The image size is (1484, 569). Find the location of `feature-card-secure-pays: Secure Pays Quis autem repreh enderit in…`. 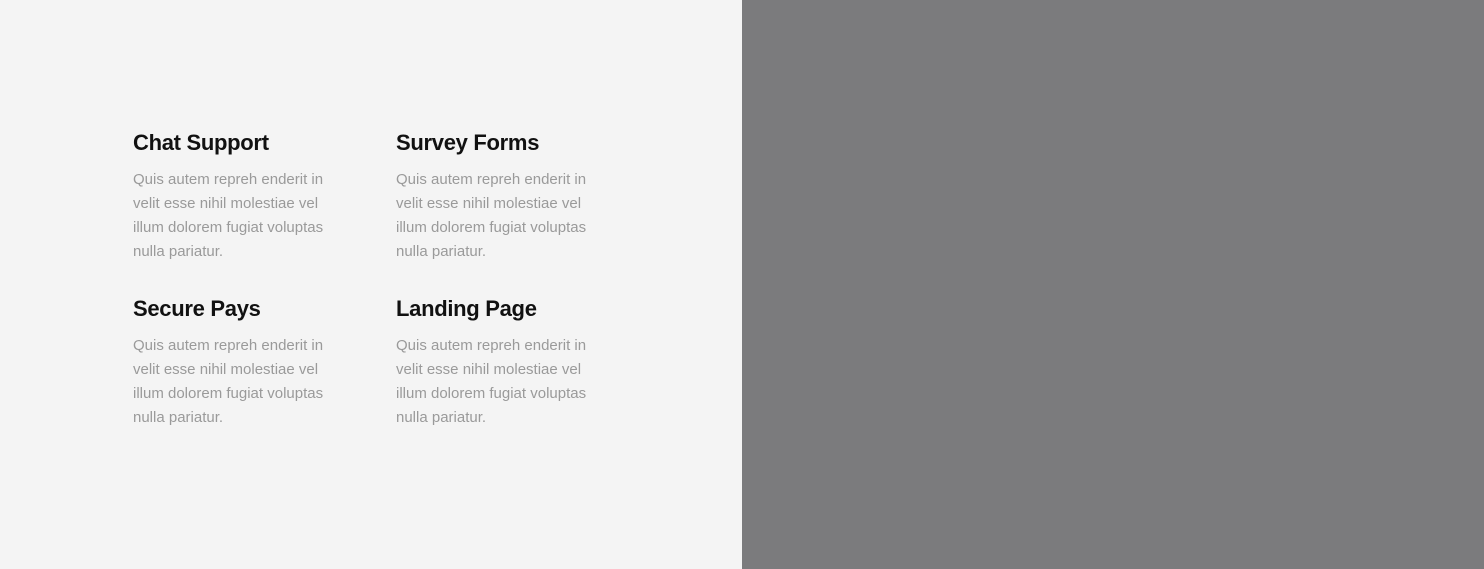

feature-card-secure-pays: Secure Pays Quis autem repreh enderit in… is located at coordinates (243, 362).